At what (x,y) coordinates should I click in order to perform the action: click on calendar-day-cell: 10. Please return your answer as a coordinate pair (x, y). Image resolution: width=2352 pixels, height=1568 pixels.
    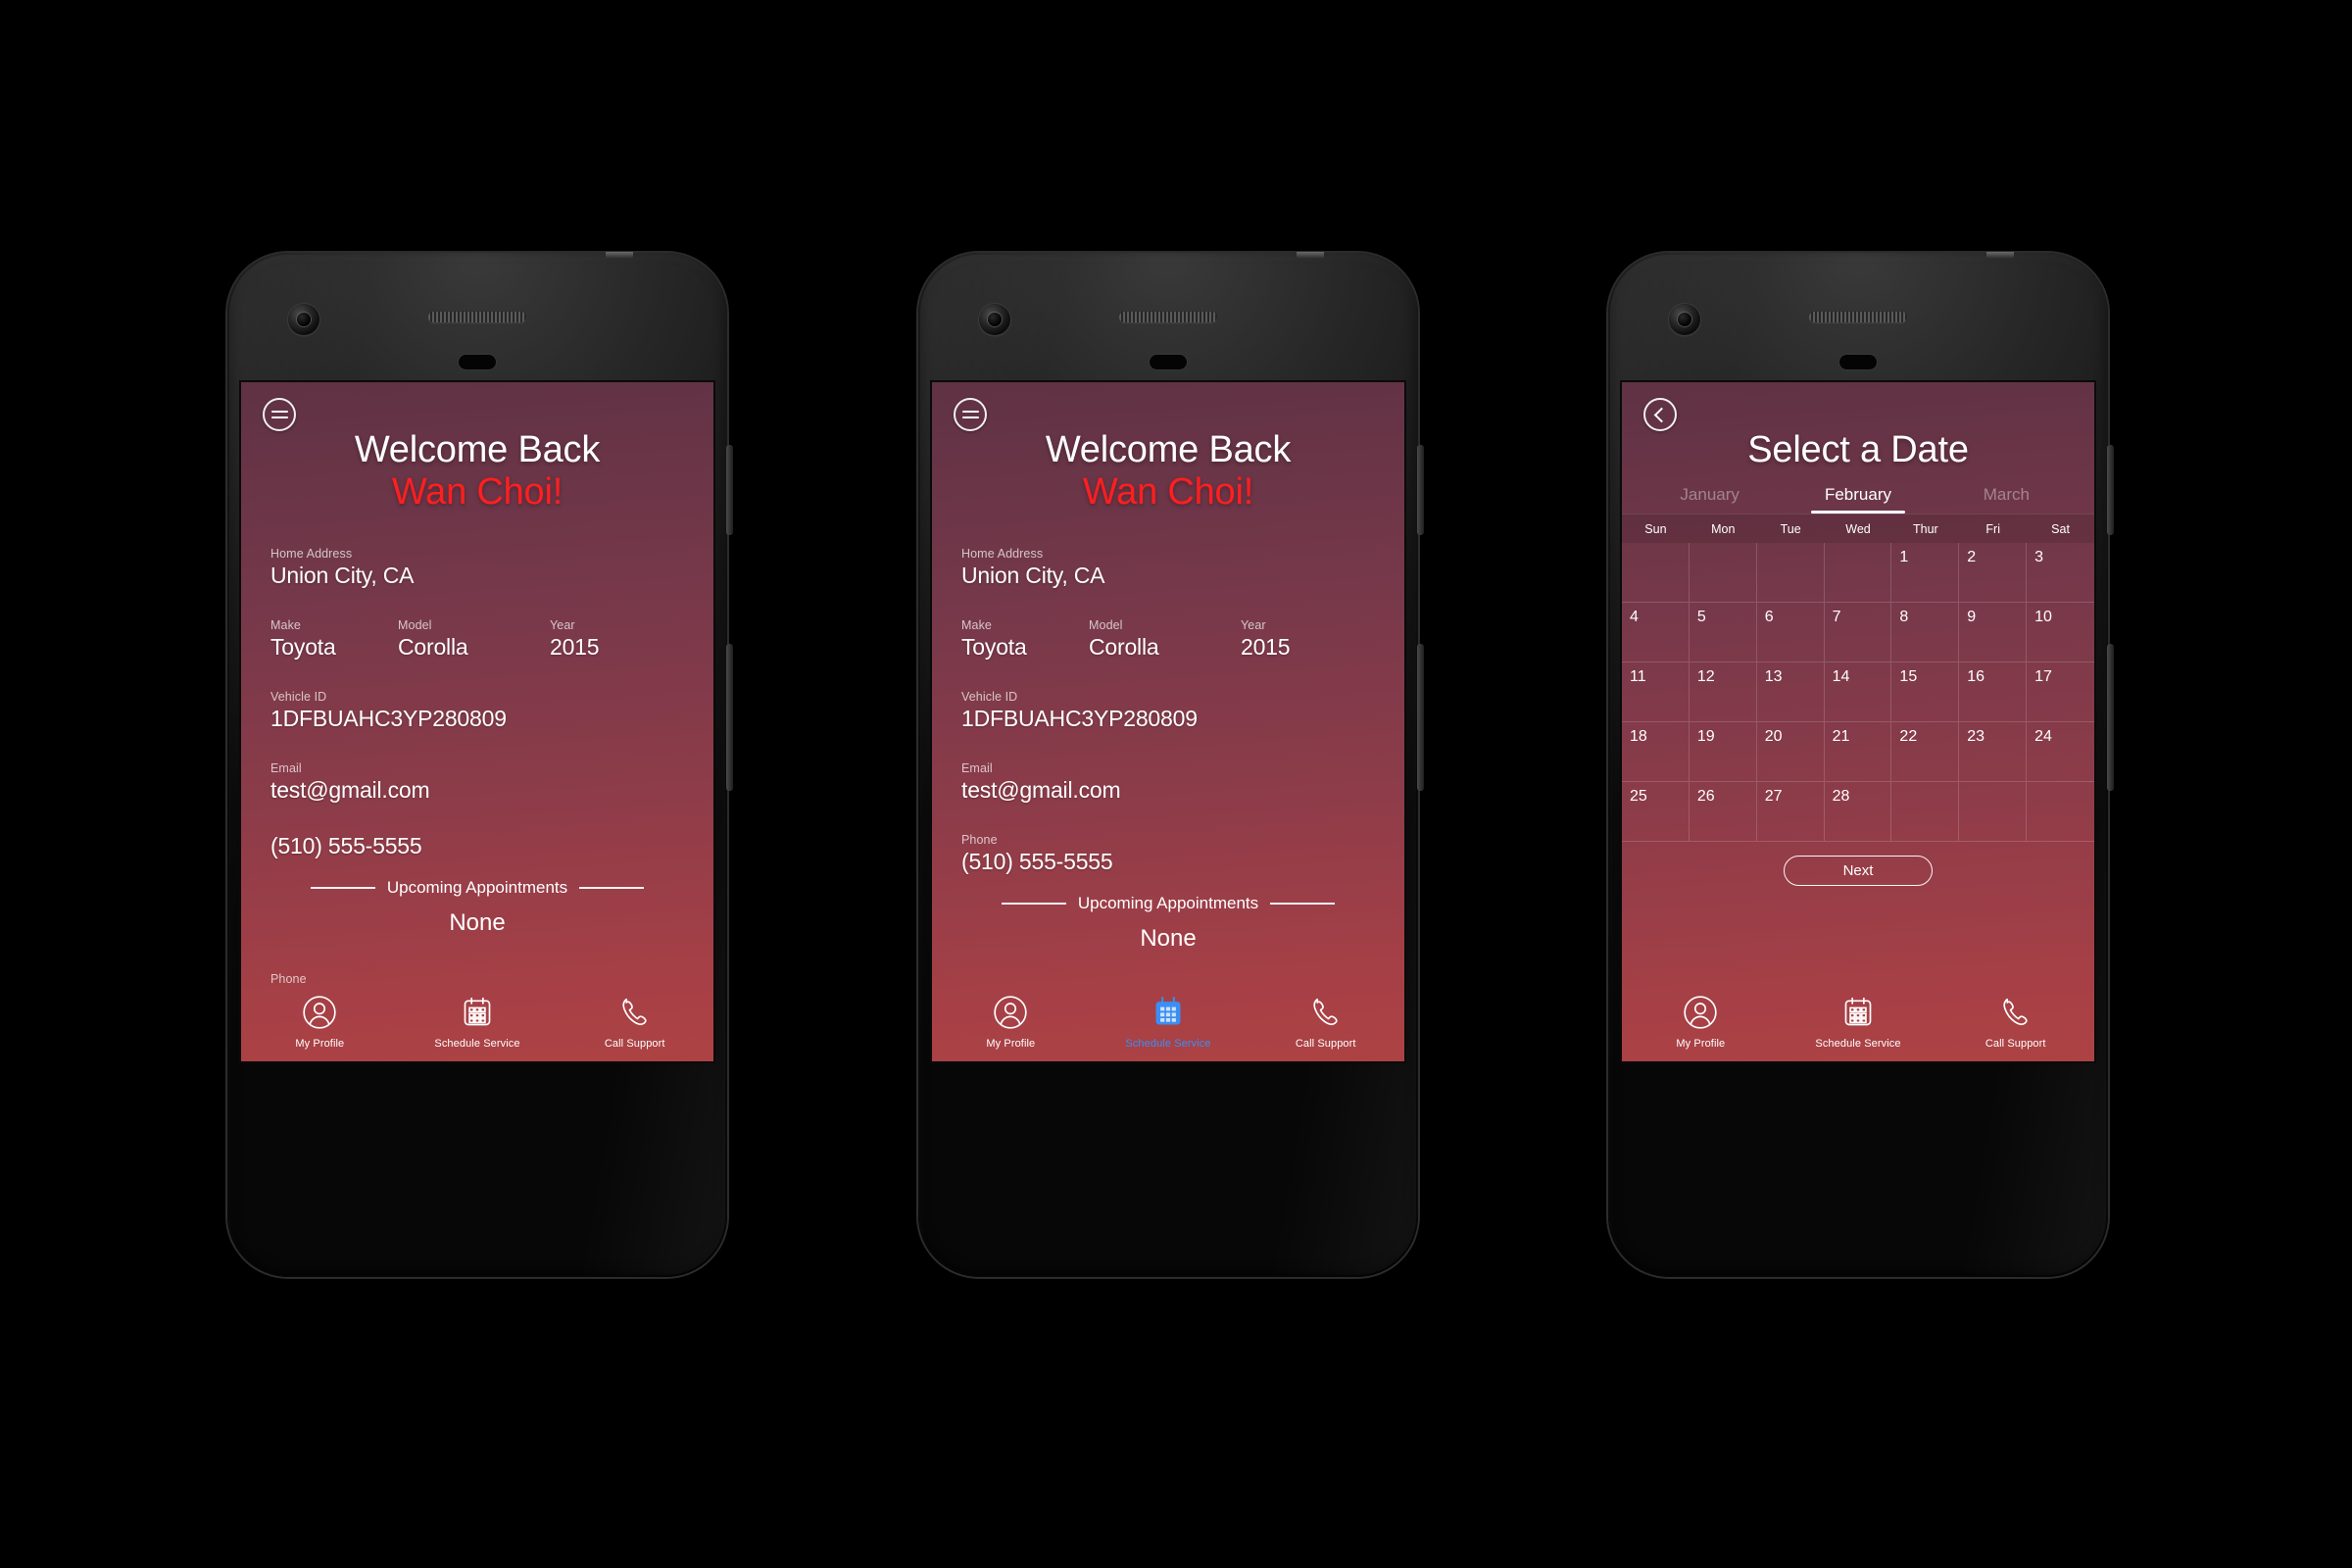
    Looking at the image, I should click on (2060, 632).